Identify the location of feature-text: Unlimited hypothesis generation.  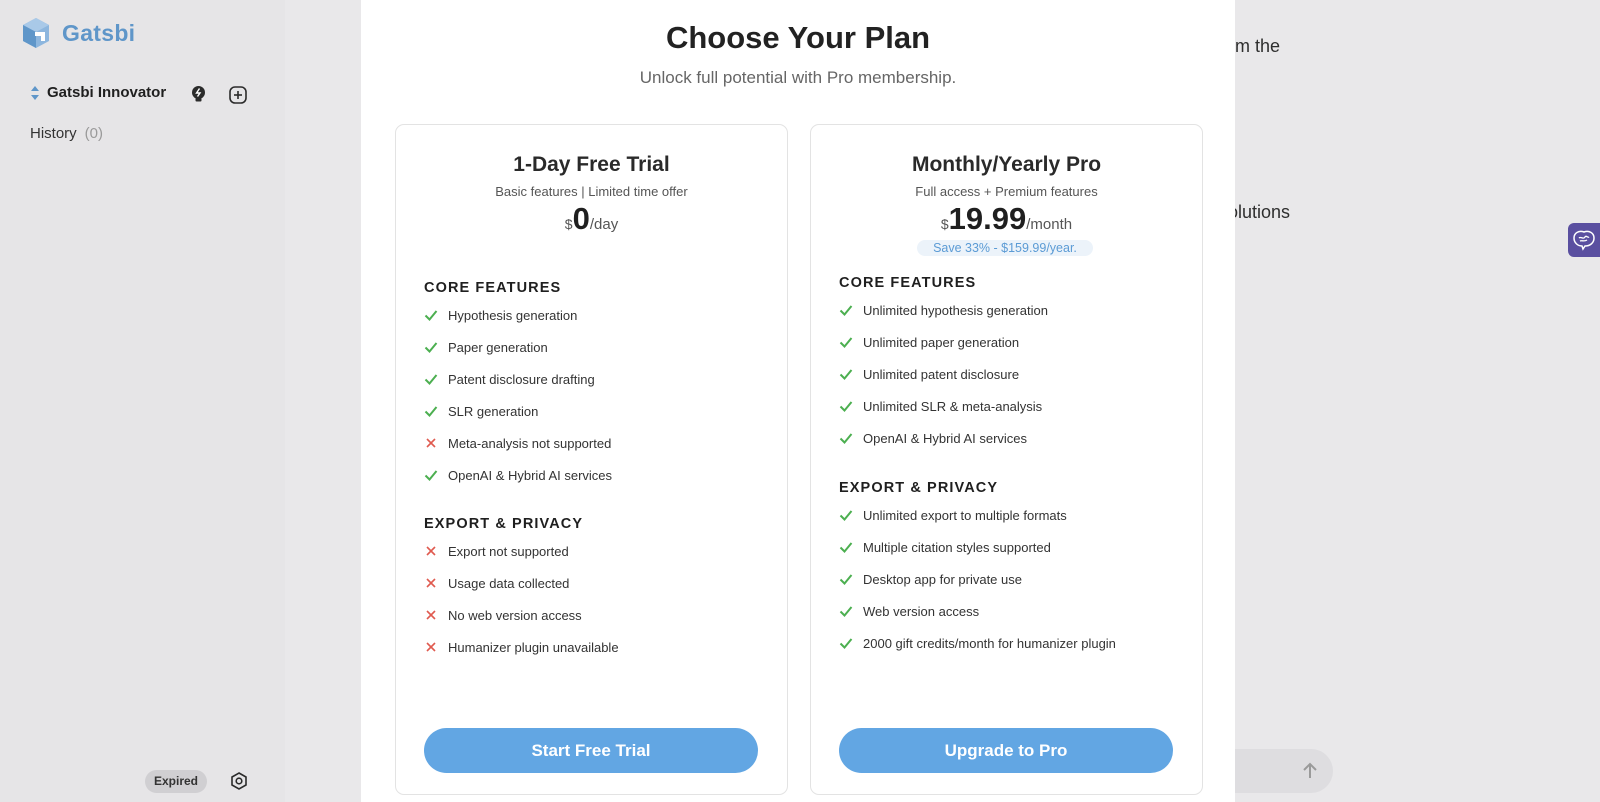
(955, 310).